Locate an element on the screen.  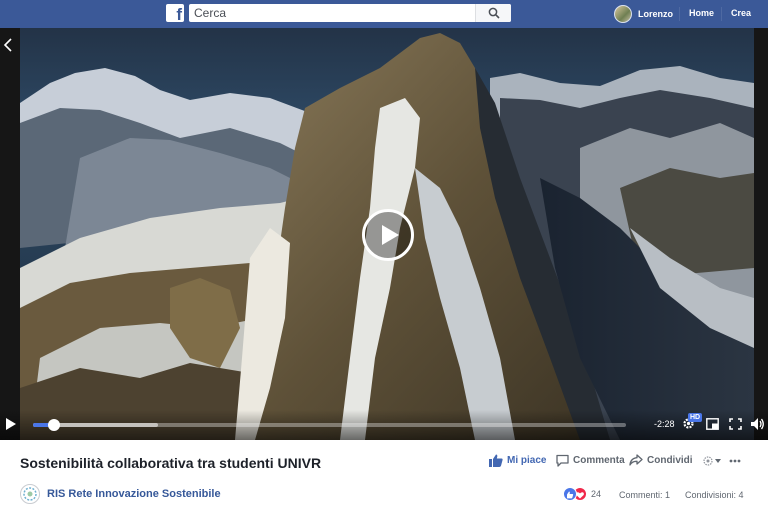
comment-button: Commenta is located at coordinates (590, 460).